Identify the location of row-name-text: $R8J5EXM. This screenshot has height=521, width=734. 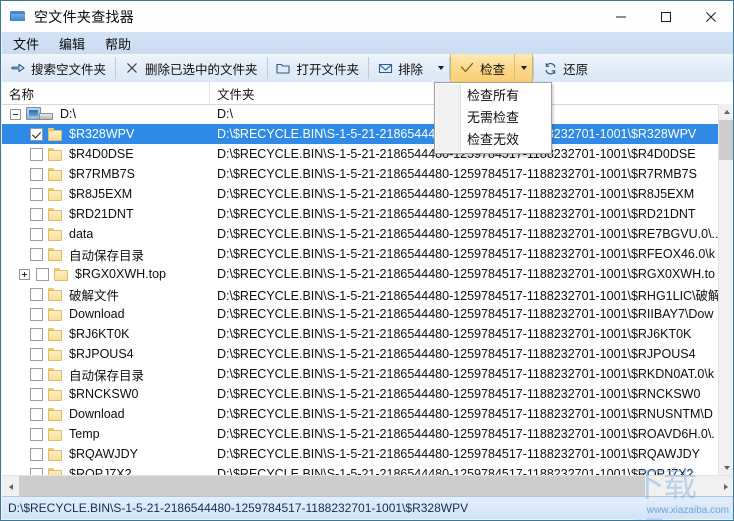
(101, 194).